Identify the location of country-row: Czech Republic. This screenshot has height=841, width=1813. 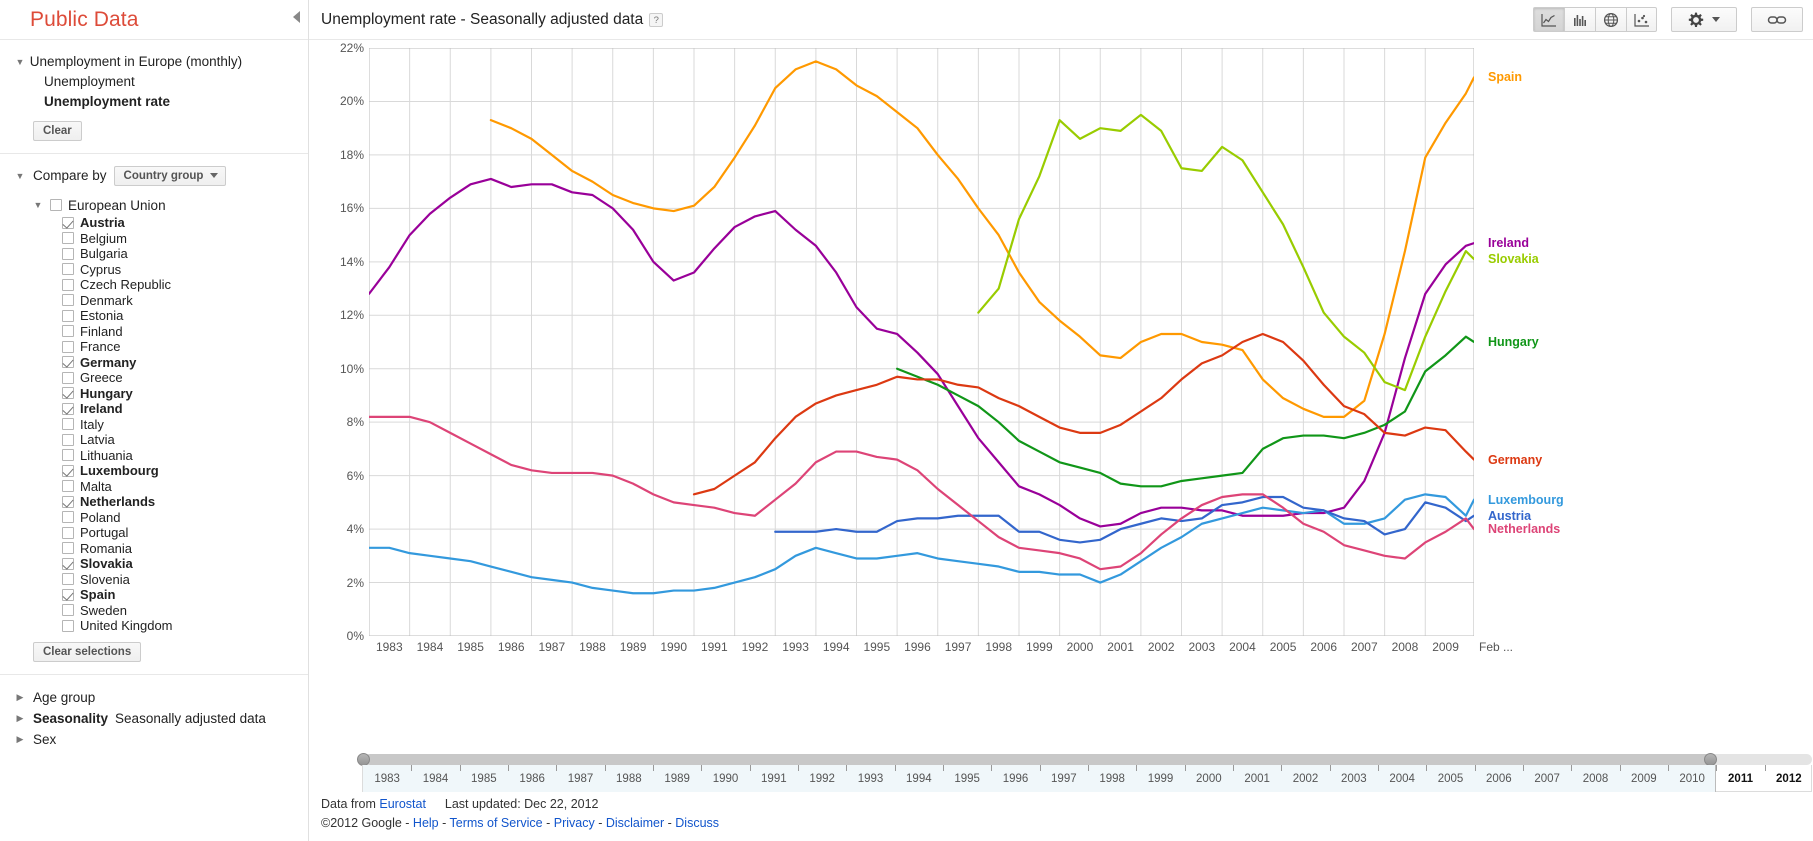
(154, 285).